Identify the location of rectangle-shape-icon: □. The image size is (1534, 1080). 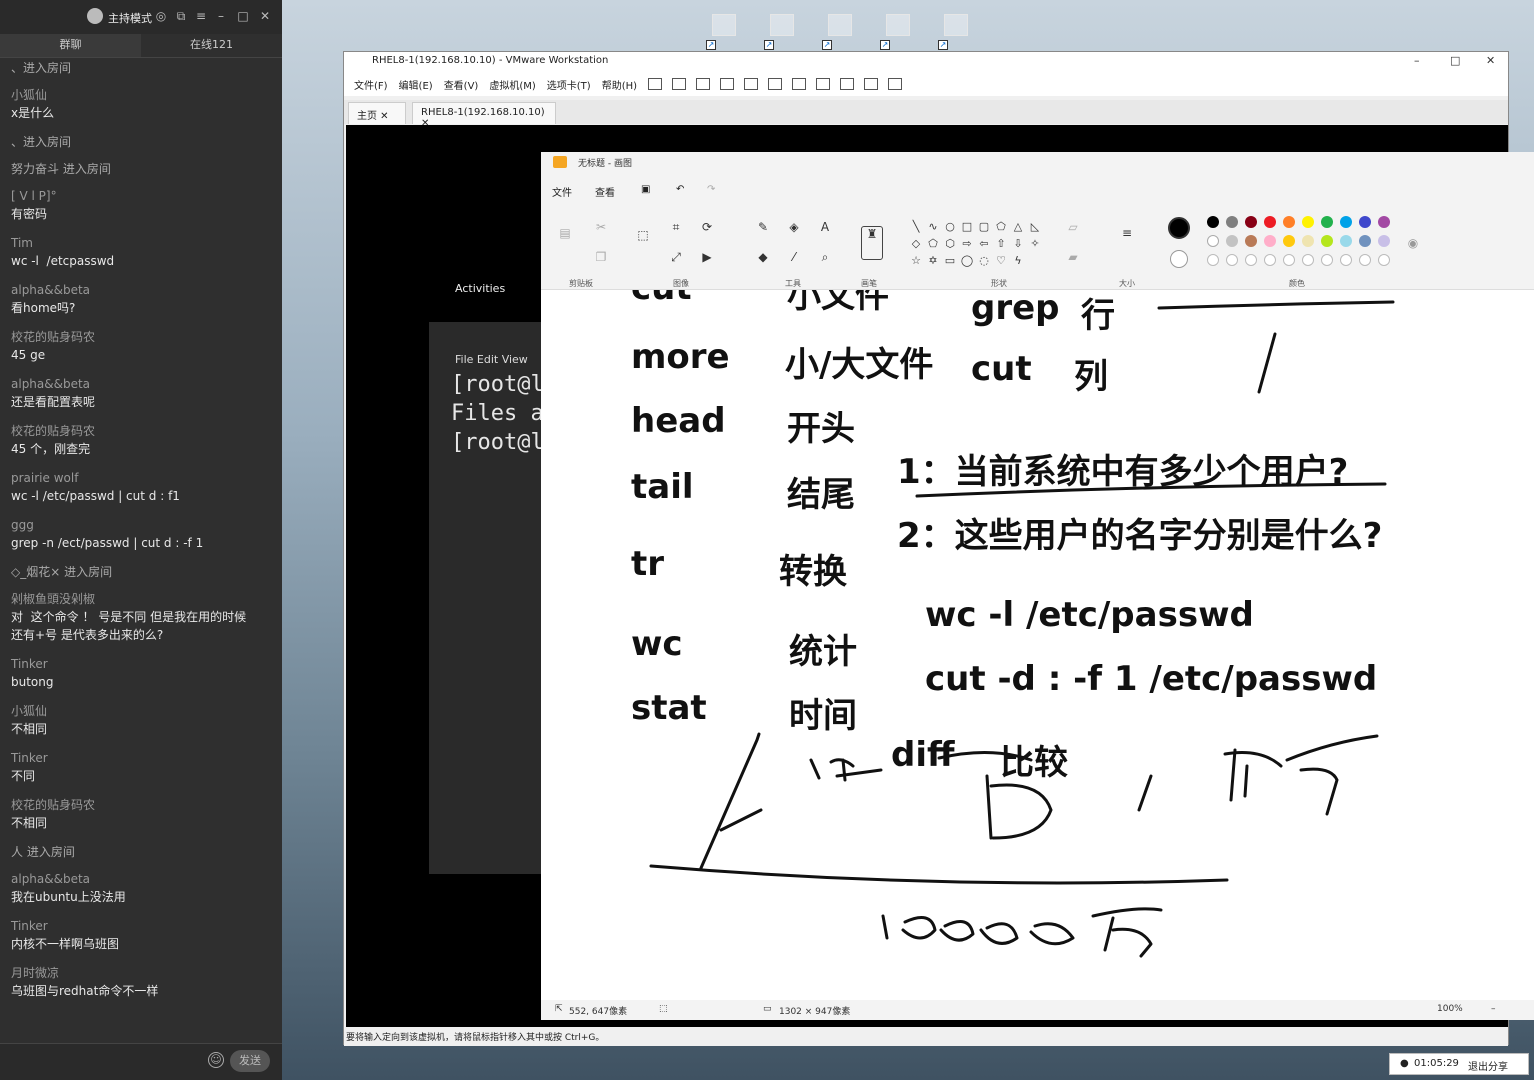
(967, 226).